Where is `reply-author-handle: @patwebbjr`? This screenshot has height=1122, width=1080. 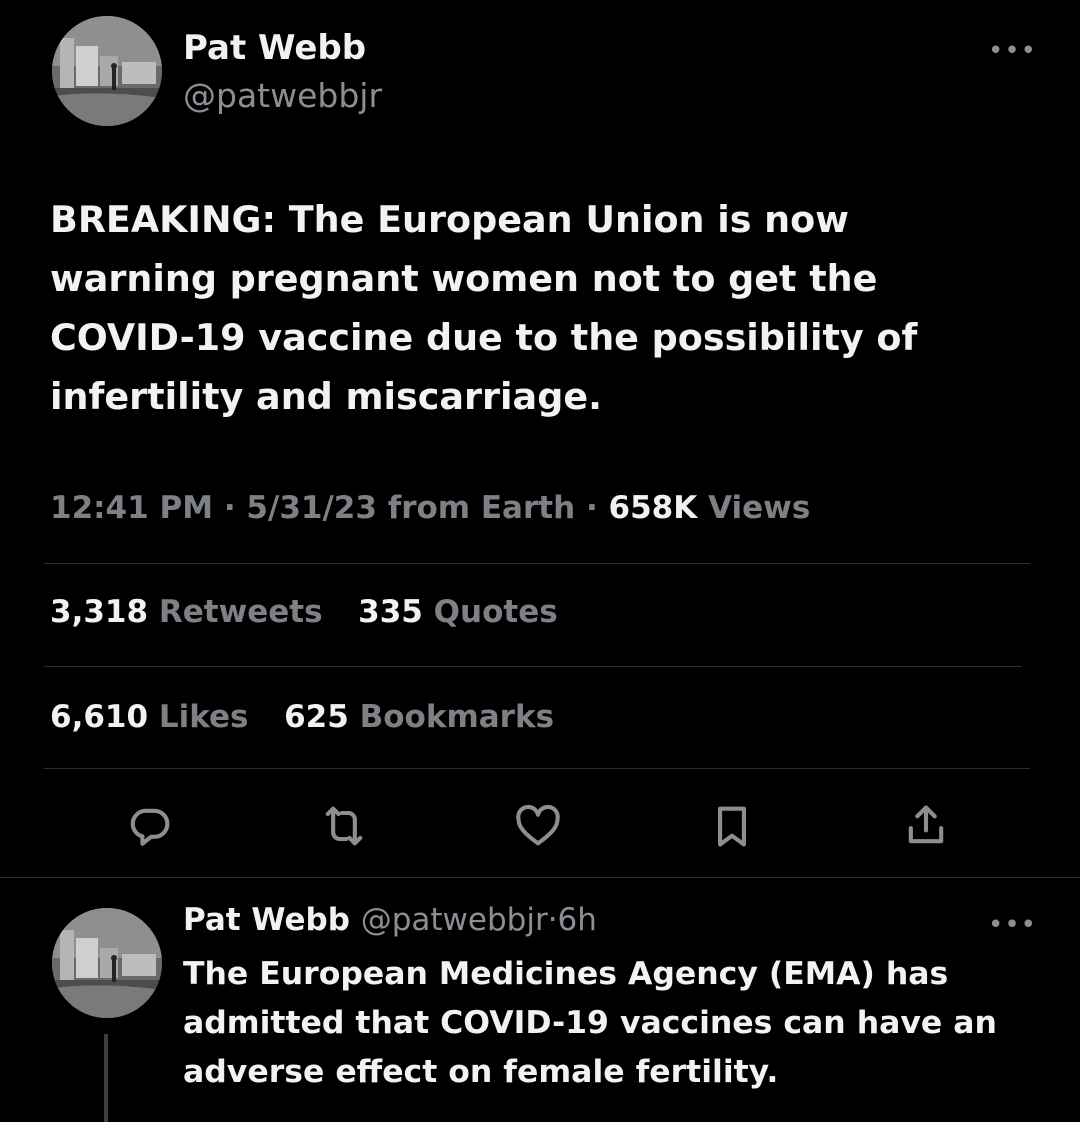
reply-author-handle: @patwebbjr is located at coordinates (454, 920).